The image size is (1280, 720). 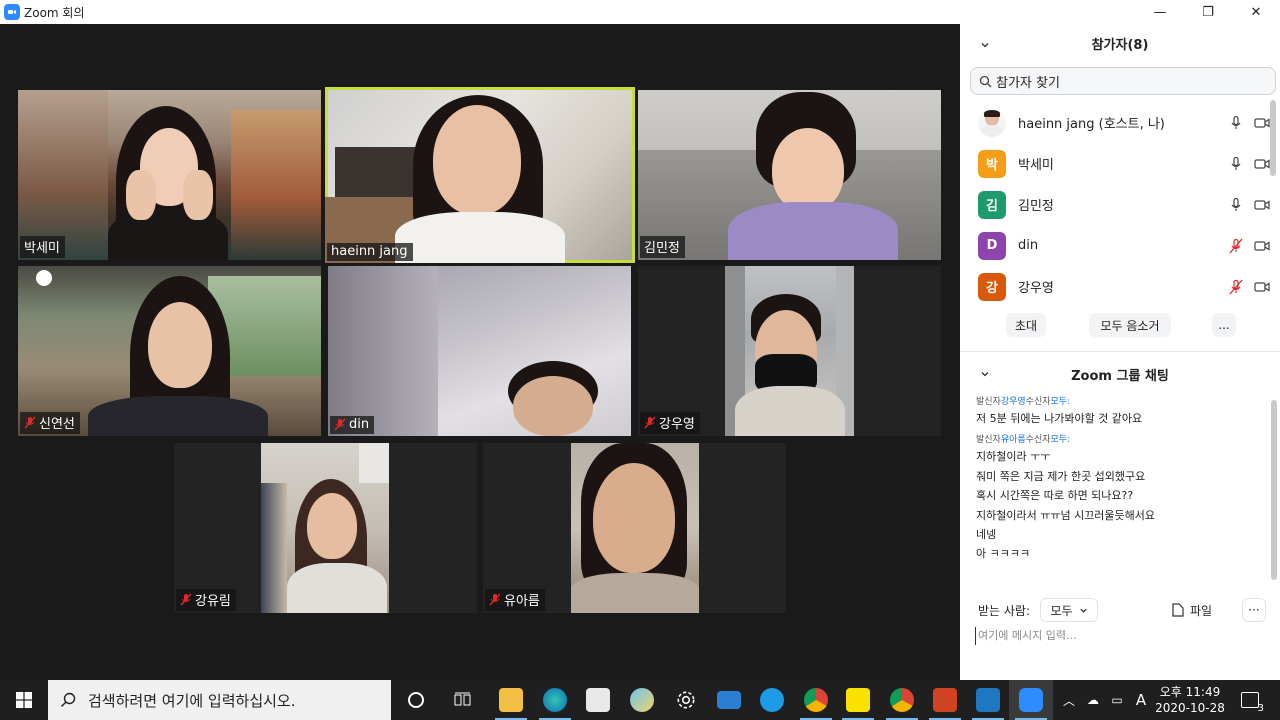 I want to click on taskbar-search-input: 검색하려면 여기에 입력하십시오., so click(x=219, y=700).